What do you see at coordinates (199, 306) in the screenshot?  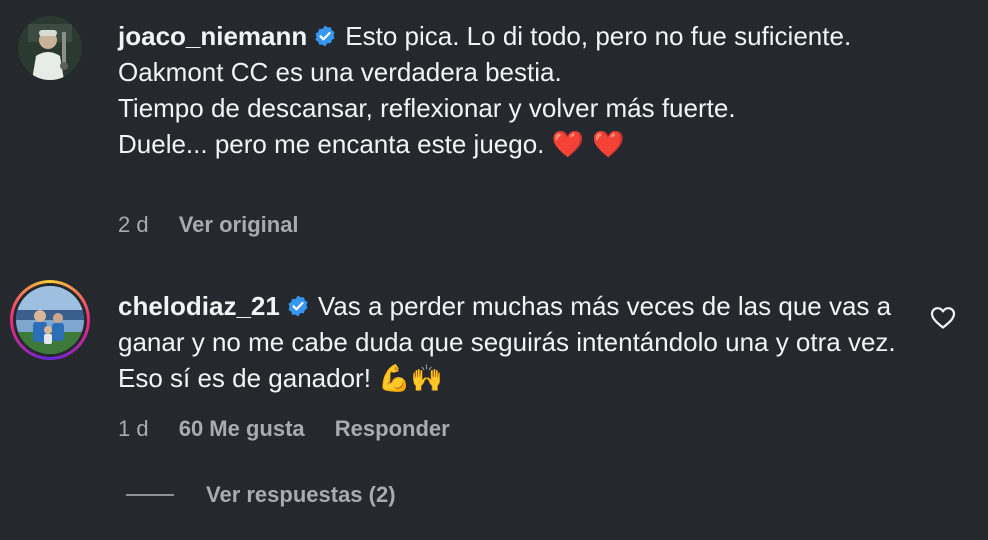 I see `username: chelodiaz_21` at bounding box center [199, 306].